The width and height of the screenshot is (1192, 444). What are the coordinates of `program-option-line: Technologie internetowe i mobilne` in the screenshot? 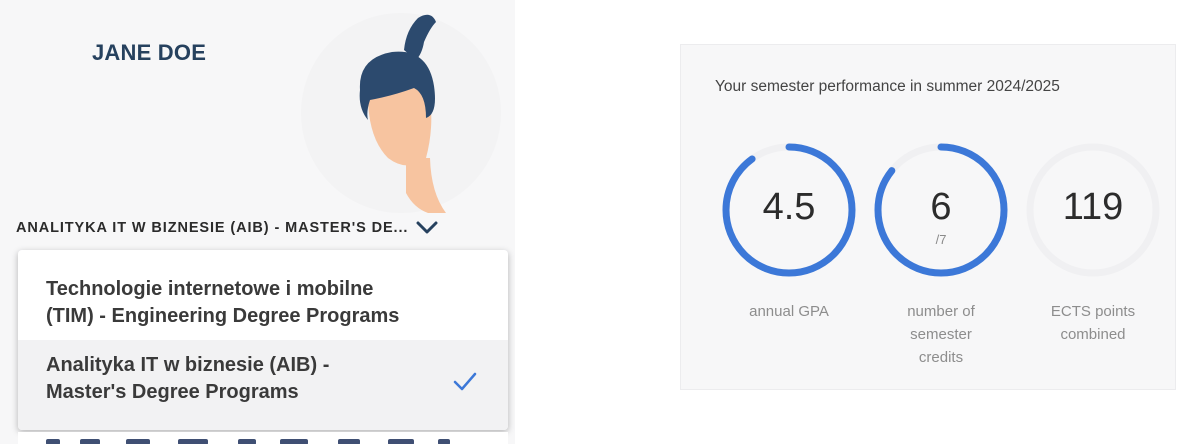 It's located at (210, 289).